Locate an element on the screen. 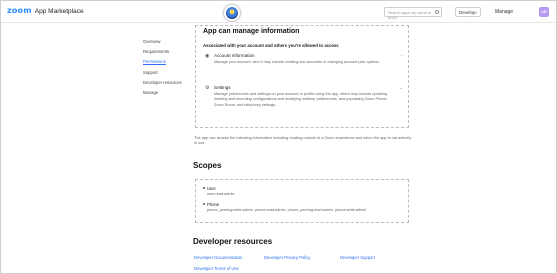  product-name: App Marketplace is located at coordinates (59, 11).